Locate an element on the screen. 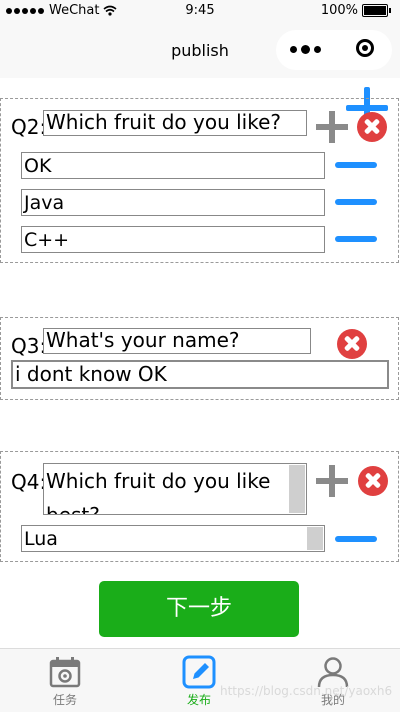 Image resolution: width=400 pixels, height=712 pixels. question-input: What's your name? is located at coordinates (177, 341).